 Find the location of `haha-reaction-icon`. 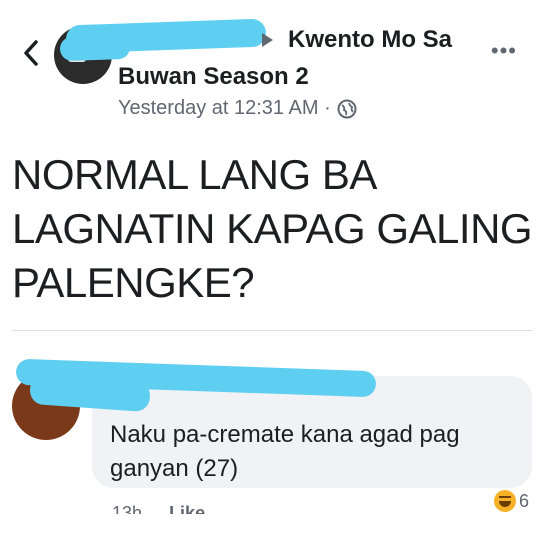

haha-reaction-icon is located at coordinates (505, 501).